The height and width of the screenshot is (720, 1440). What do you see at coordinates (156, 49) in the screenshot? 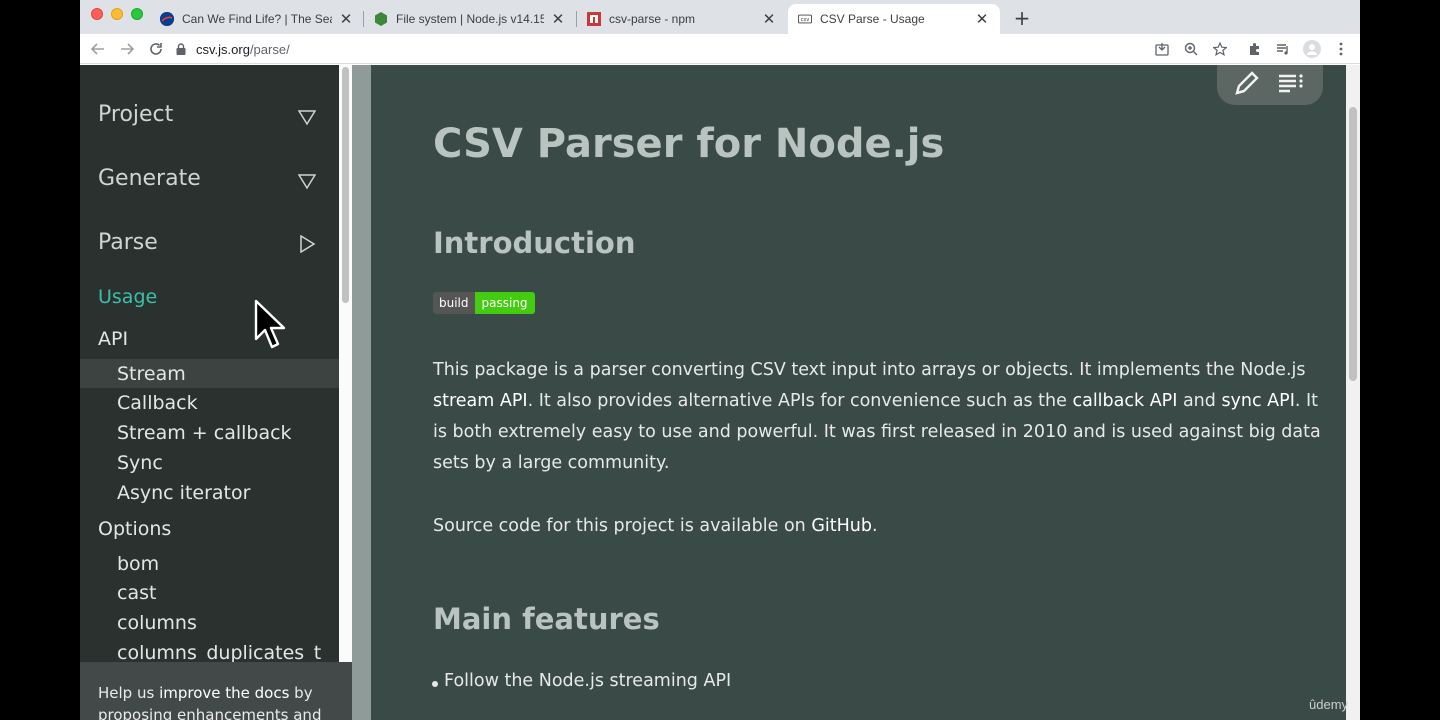
I see `reload-icon` at bounding box center [156, 49].